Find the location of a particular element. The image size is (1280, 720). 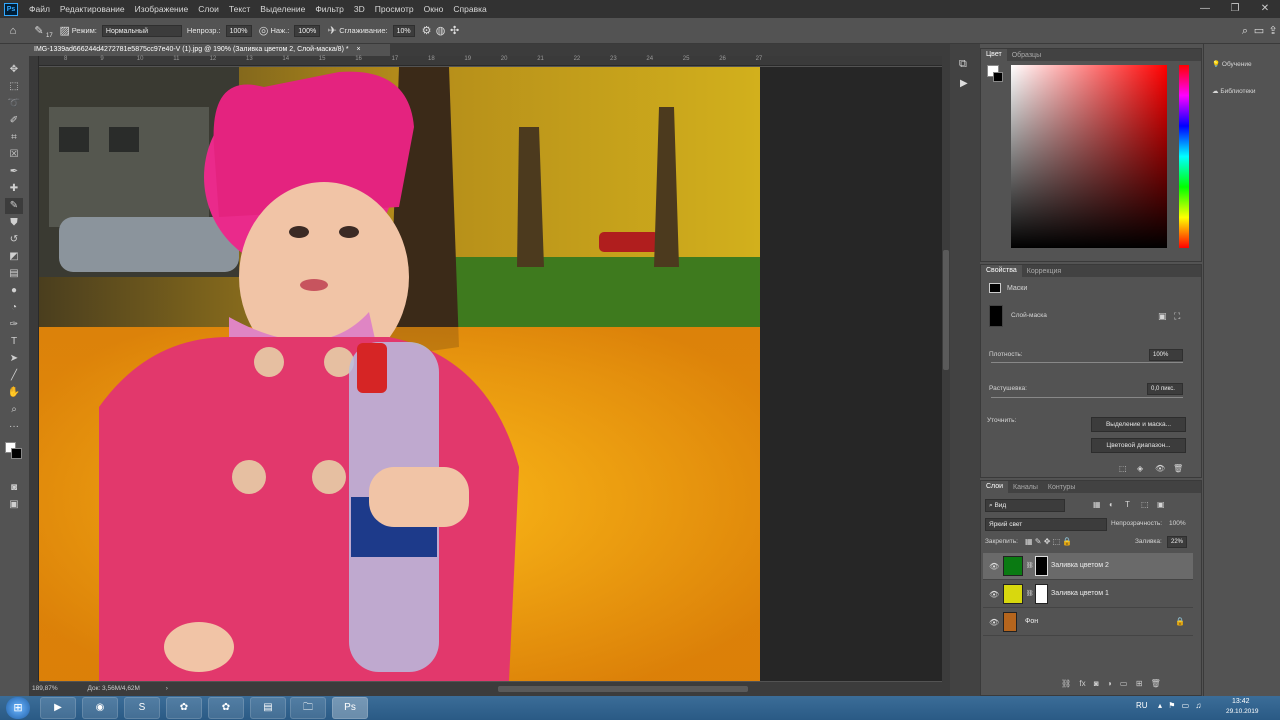

layer-row: 👁 ⛓ Заливка цветом 2 is located at coordinates (1088, 566).